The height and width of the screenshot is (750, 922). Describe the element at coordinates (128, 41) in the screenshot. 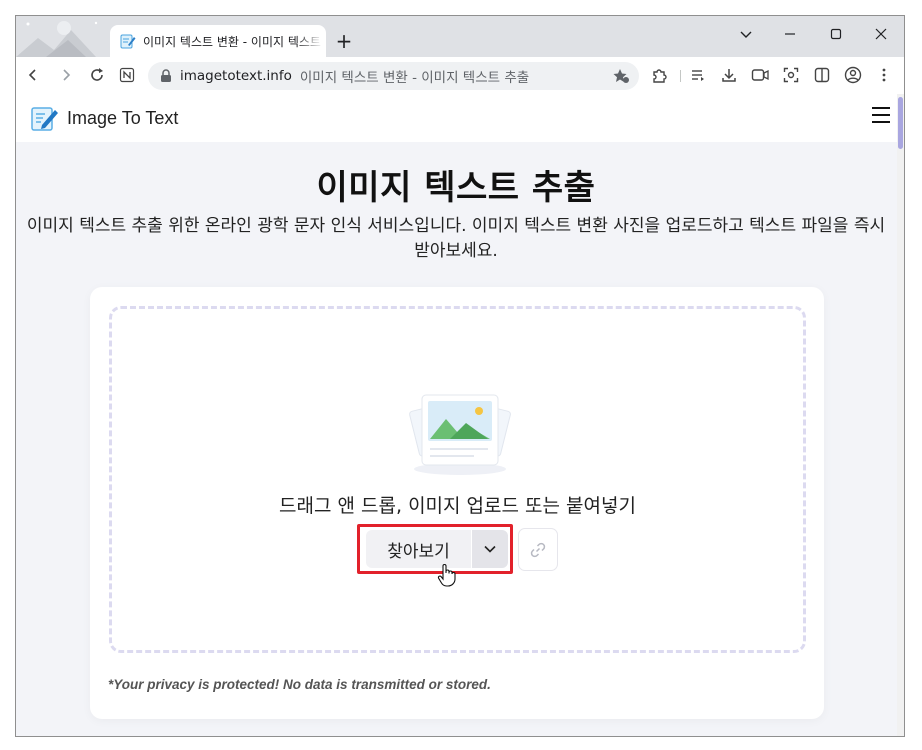

I see `notepad-favicon-icon` at that location.